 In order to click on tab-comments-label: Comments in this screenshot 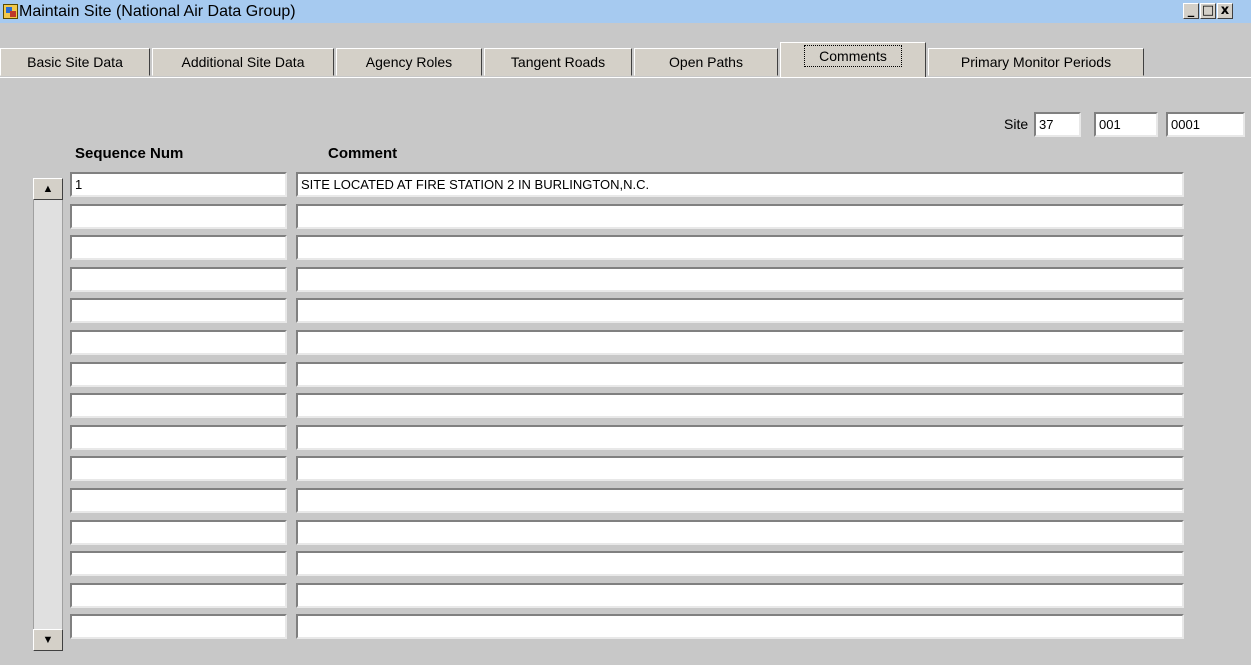, I will do `click(853, 56)`.